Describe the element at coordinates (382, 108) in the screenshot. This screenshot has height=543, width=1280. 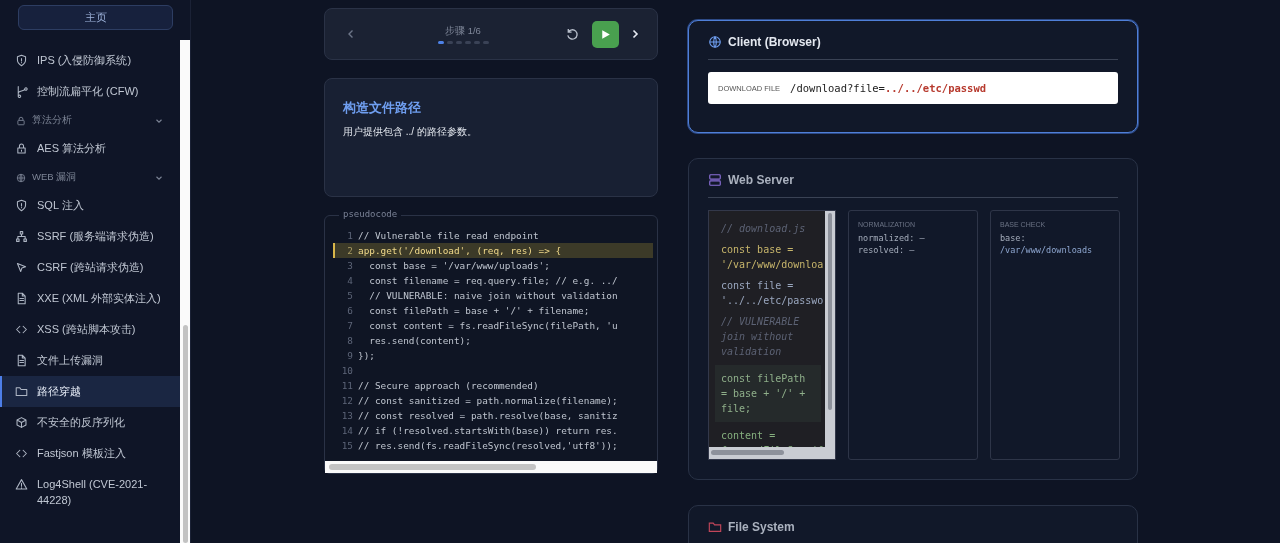
I see `step-title: 构造文件路径` at that location.